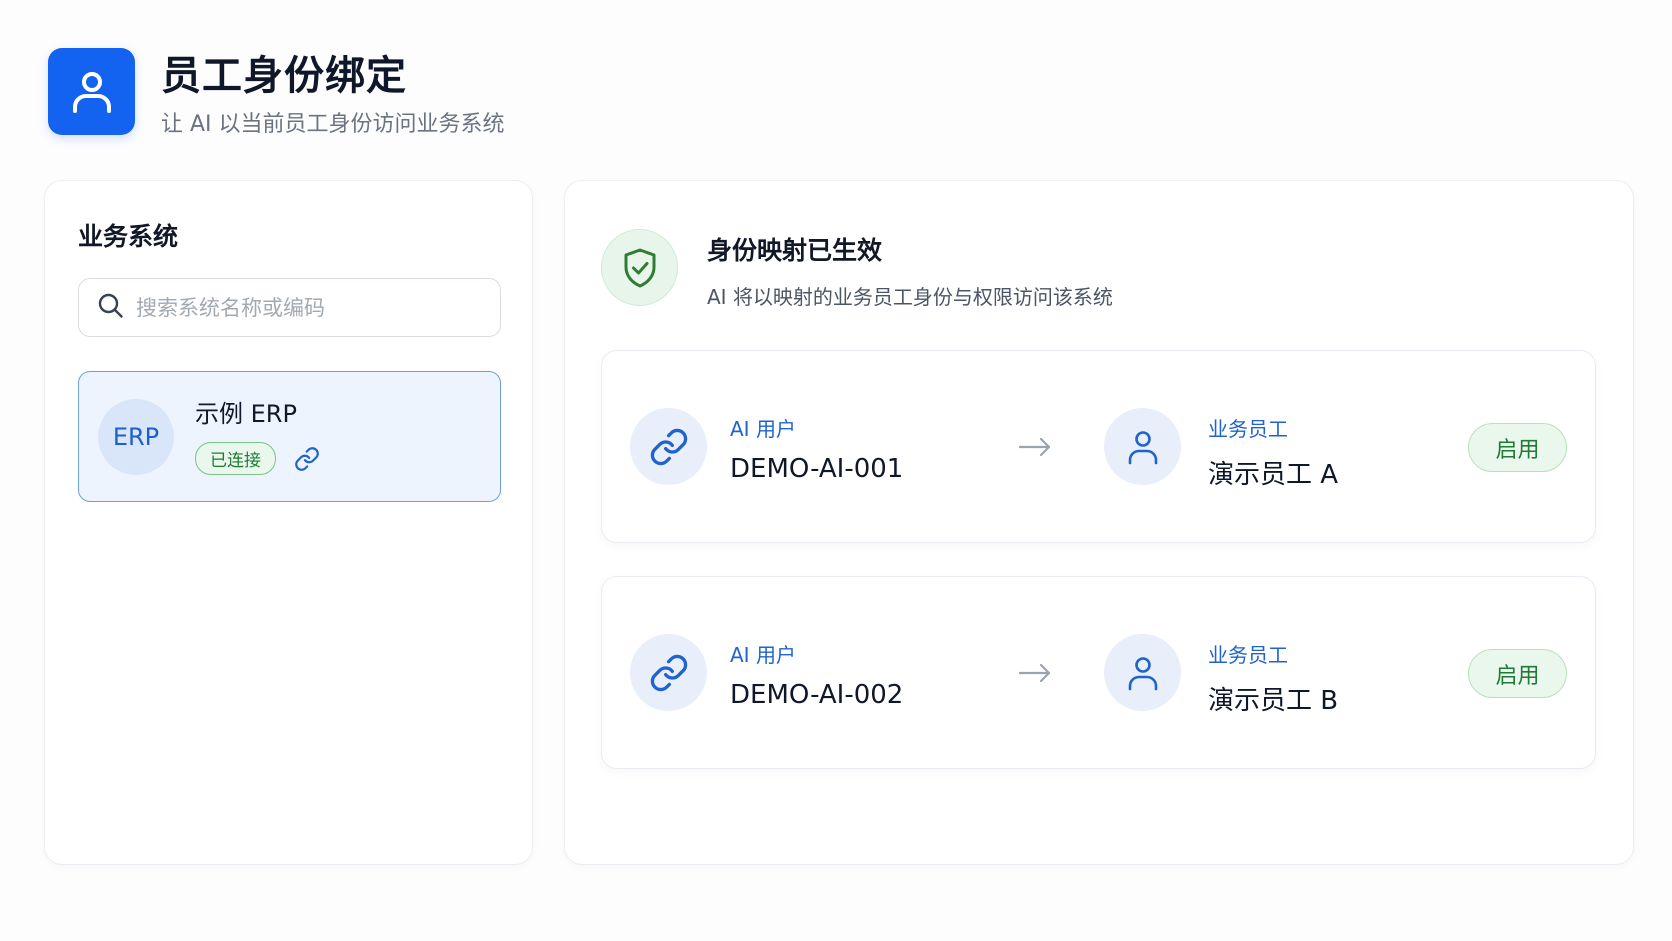 The image size is (1672, 941). Describe the element at coordinates (136, 436) in the screenshot. I see `system-avatar: ERP` at that location.